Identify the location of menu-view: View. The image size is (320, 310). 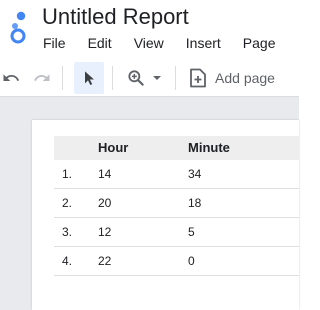
(149, 43).